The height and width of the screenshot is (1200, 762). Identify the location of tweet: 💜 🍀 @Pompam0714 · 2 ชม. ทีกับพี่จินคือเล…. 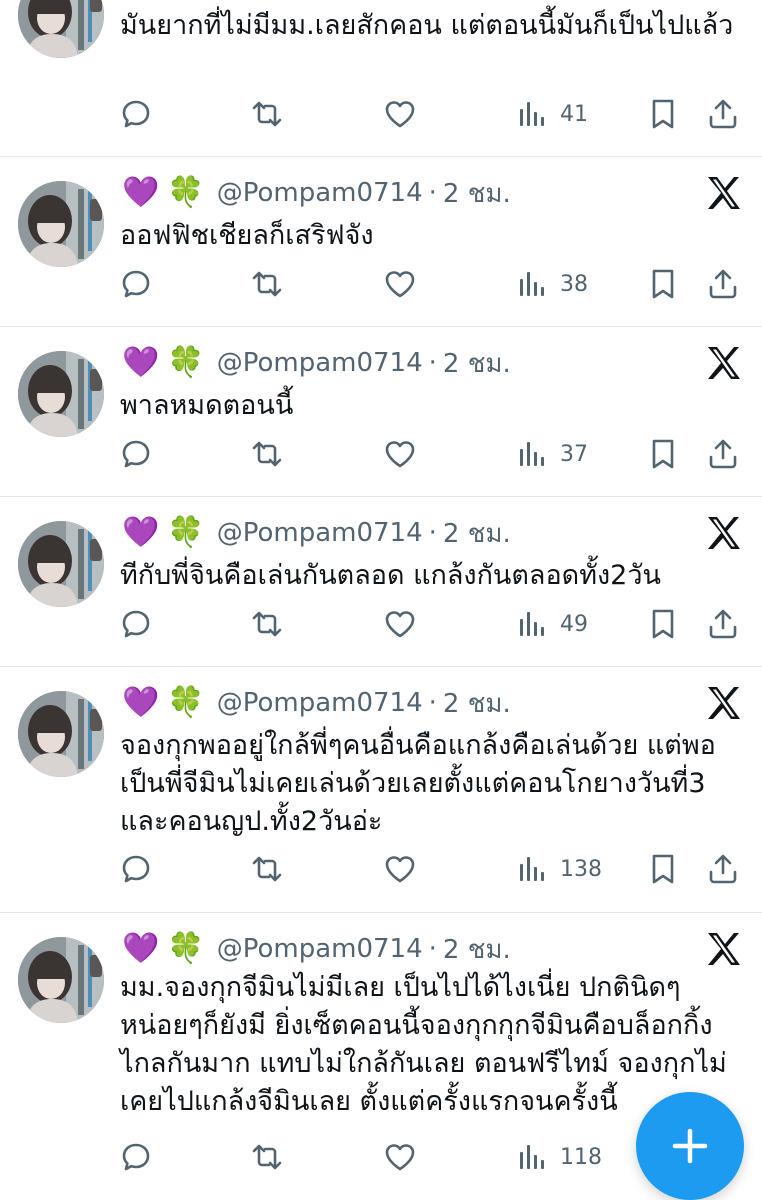
(381, 582).